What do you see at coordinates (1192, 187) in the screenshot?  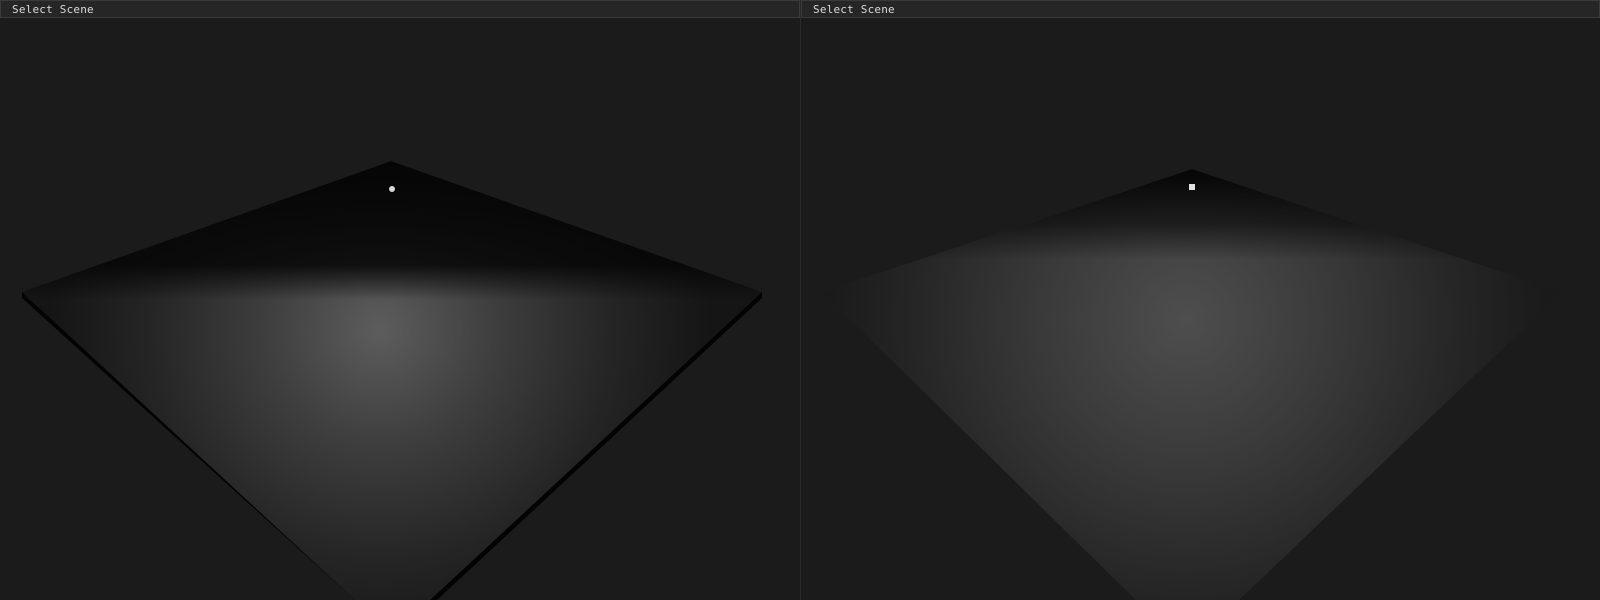 I see `right-light-marker-icon` at bounding box center [1192, 187].